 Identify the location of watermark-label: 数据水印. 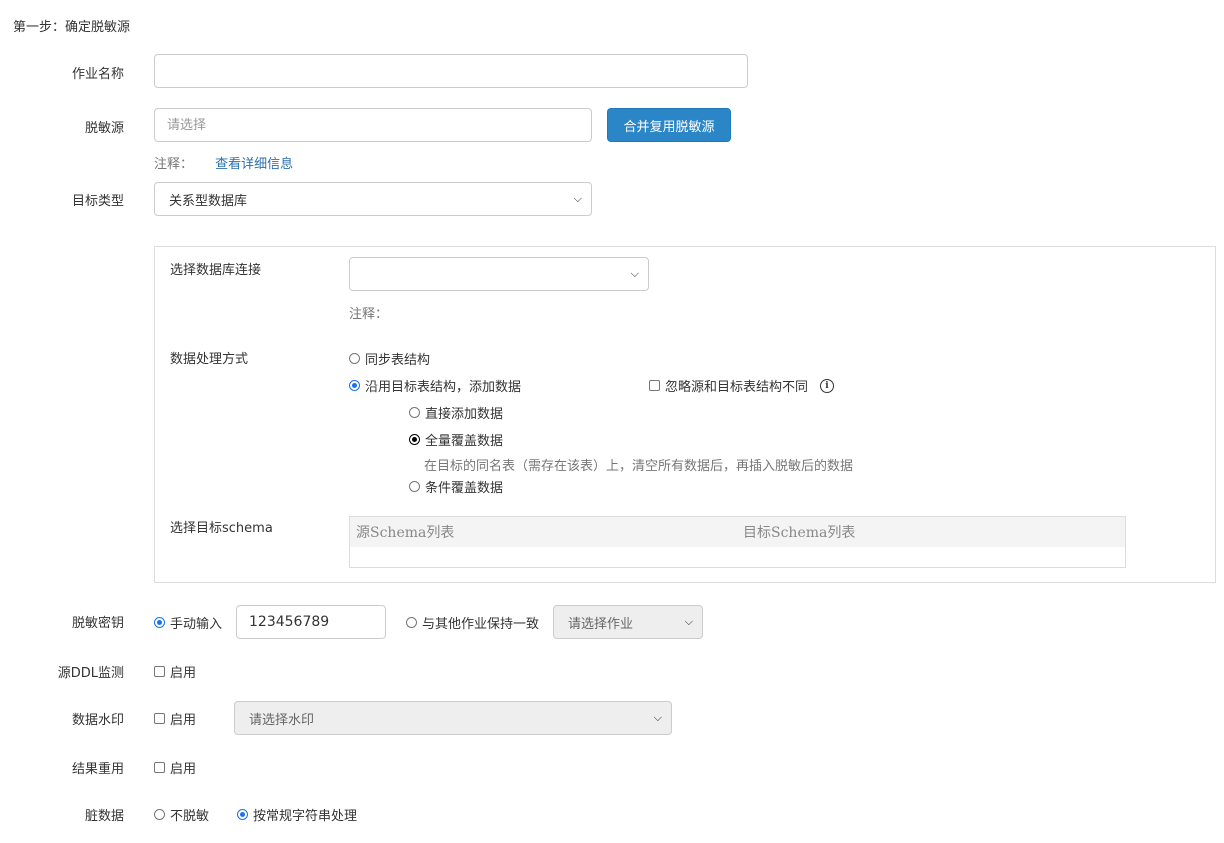
(97, 720).